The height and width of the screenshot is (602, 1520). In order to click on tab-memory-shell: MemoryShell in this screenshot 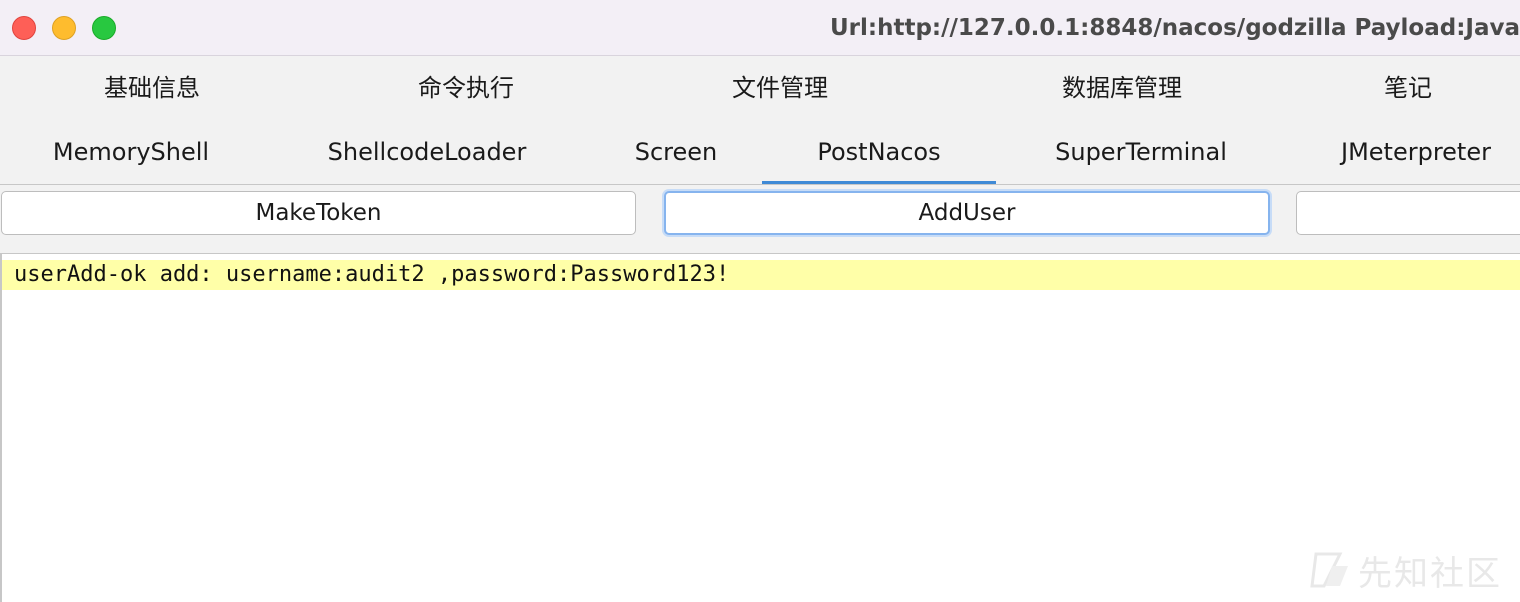, I will do `click(131, 152)`.